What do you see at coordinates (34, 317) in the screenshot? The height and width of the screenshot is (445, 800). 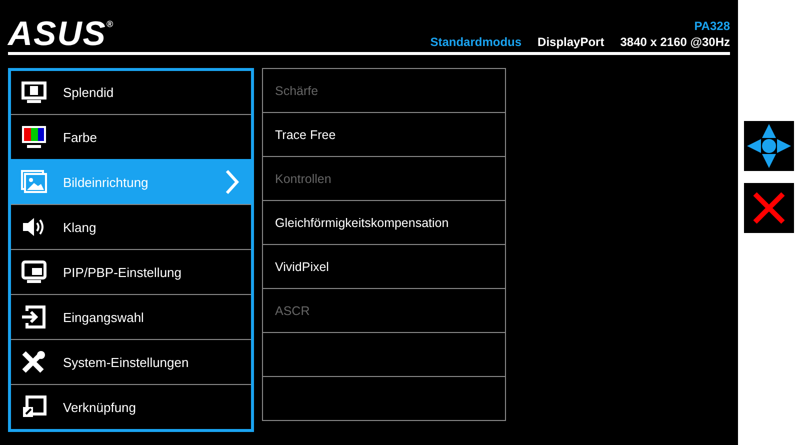 I see `input-arrow-icon` at bounding box center [34, 317].